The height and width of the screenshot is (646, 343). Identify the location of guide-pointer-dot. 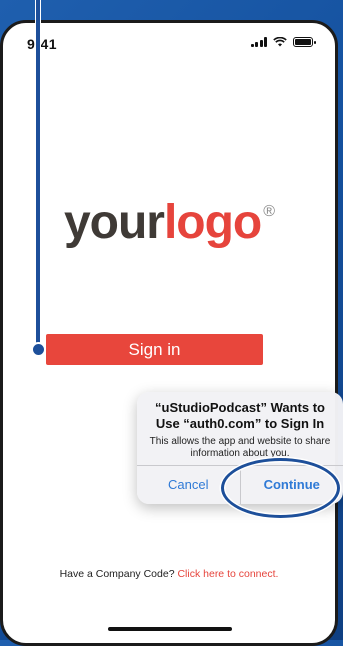
(38, 349).